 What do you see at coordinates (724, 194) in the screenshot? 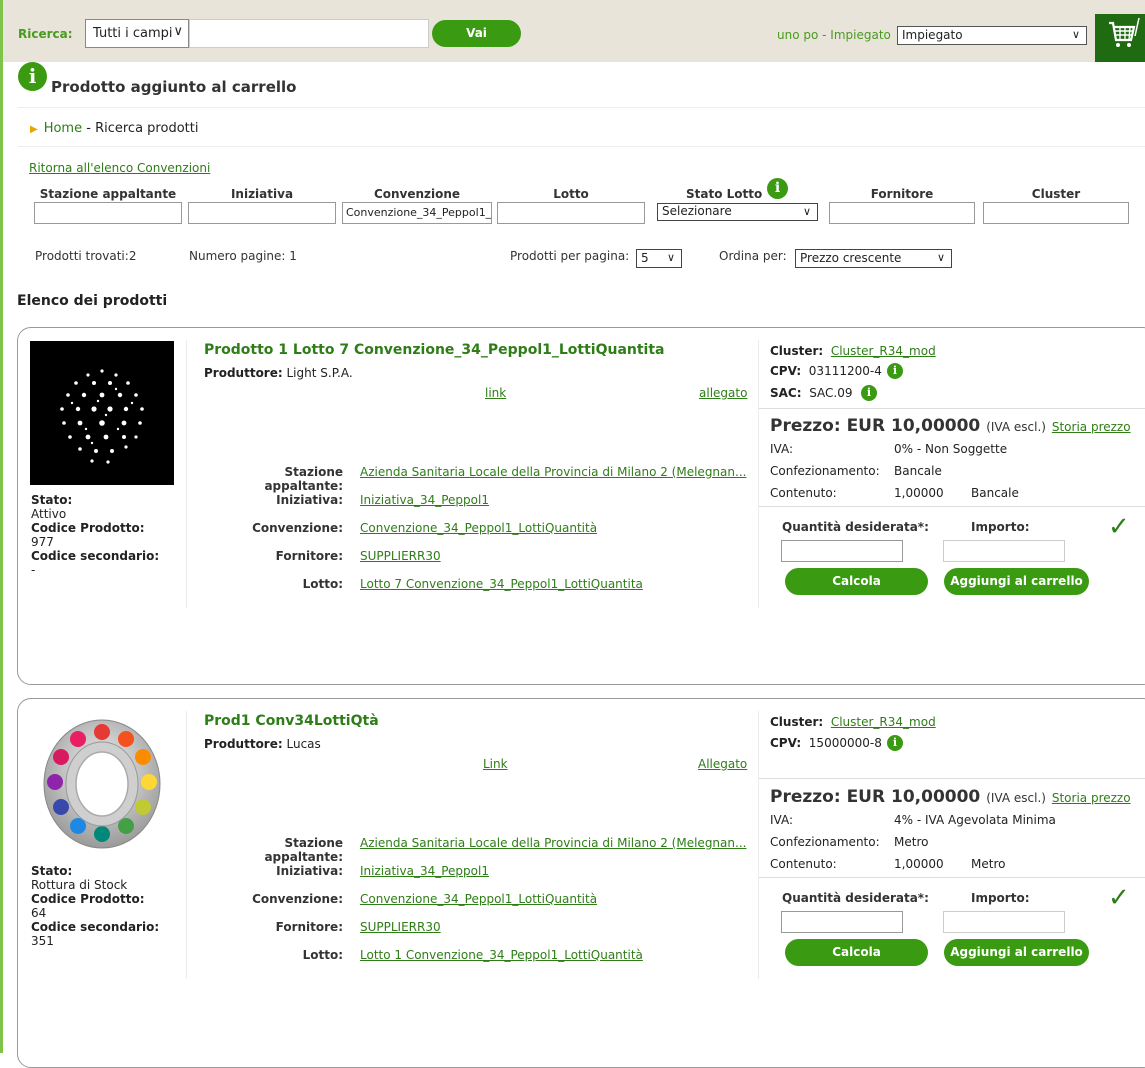
I see `filter-stato-lotto-label: Stato Lotto` at bounding box center [724, 194].